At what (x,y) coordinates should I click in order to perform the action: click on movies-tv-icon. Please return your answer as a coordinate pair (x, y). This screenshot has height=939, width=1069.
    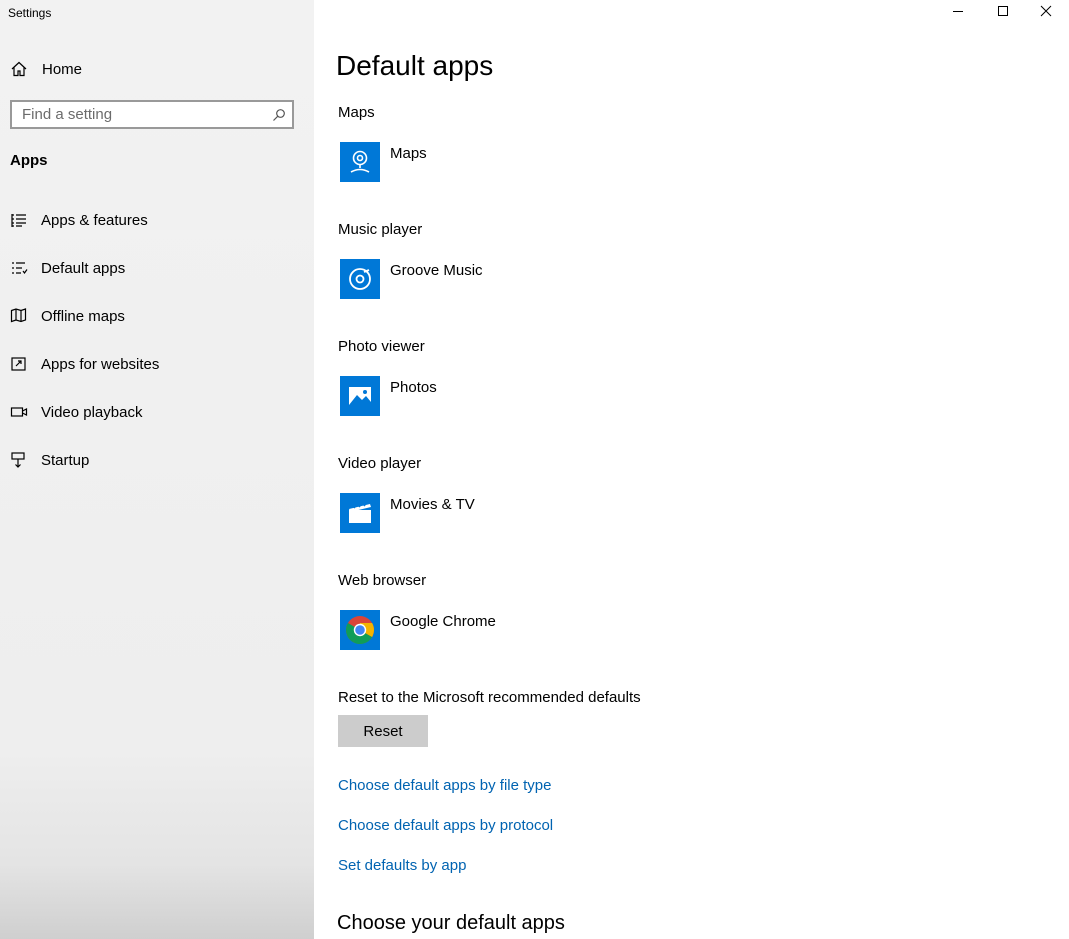
    Looking at the image, I should click on (360, 513).